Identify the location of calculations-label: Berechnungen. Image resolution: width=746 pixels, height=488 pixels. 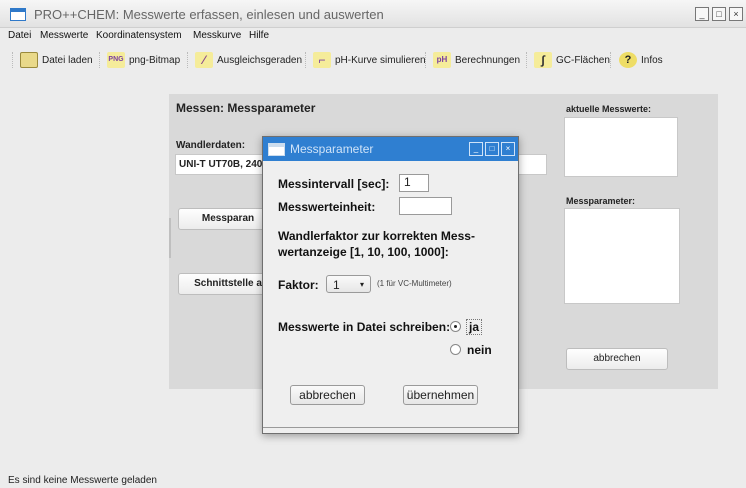
(488, 60).